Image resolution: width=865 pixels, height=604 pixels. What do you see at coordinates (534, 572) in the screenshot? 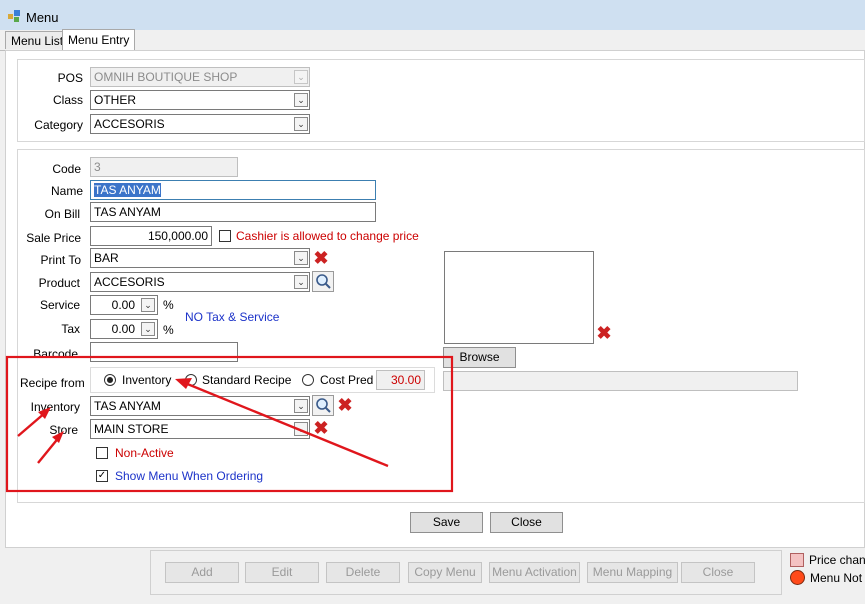
I see `menu-activation-button: Menu Activation` at bounding box center [534, 572].